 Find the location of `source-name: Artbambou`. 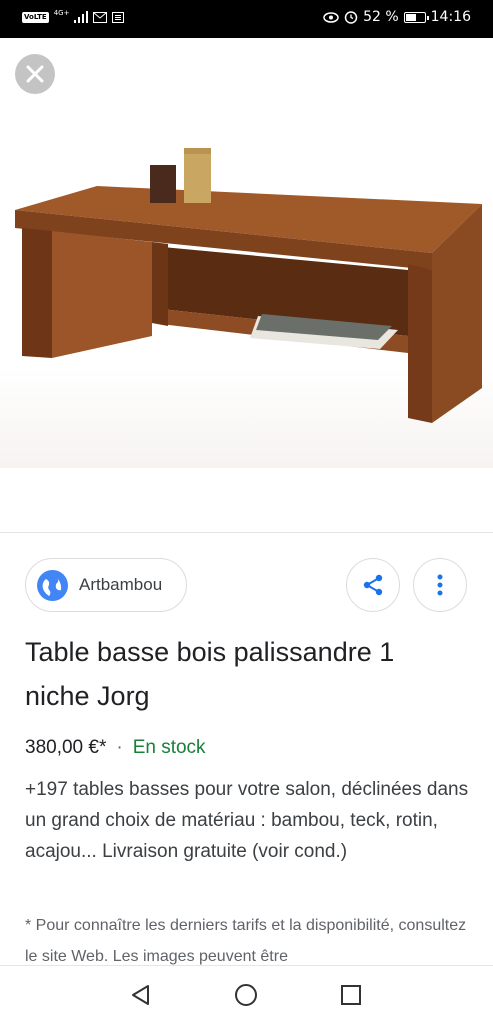

source-name: Artbambou is located at coordinates (121, 584).